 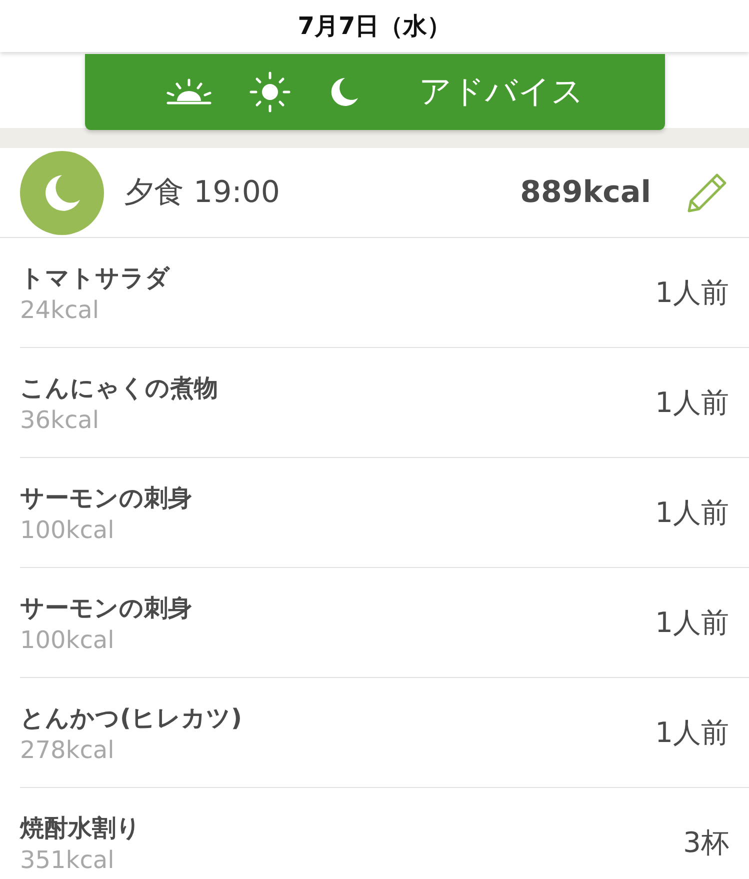 I want to click on food-kcal: 278kcal, so click(x=68, y=750).